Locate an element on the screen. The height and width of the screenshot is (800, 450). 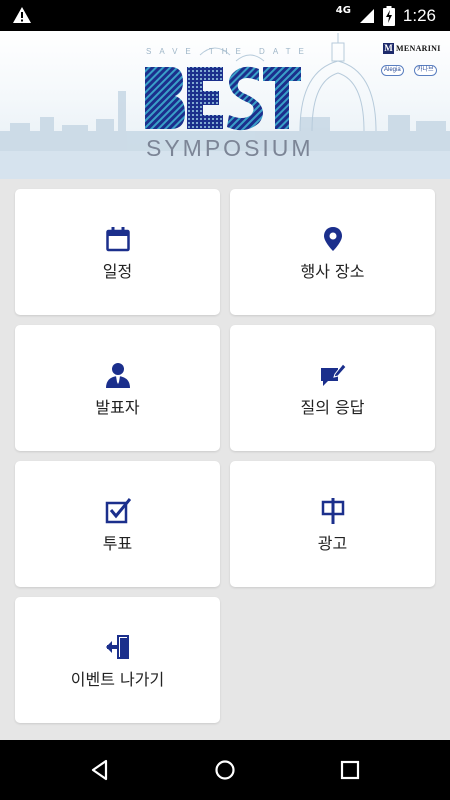
sponsor-logo-kanarb: 카나브 is located at coordinates (425, 70).